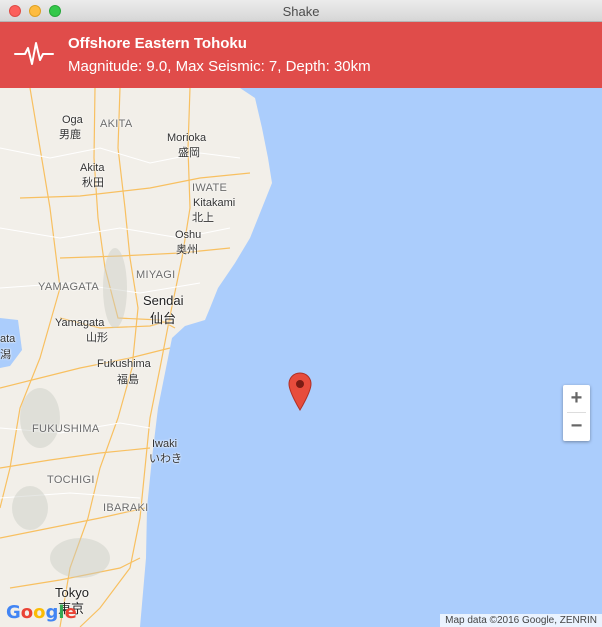 The height and width of the screenshot is (627, 602). Describe the element at coordinates (188, 235) in the screenshot. I see `label-oshu: Oshu` at that location.